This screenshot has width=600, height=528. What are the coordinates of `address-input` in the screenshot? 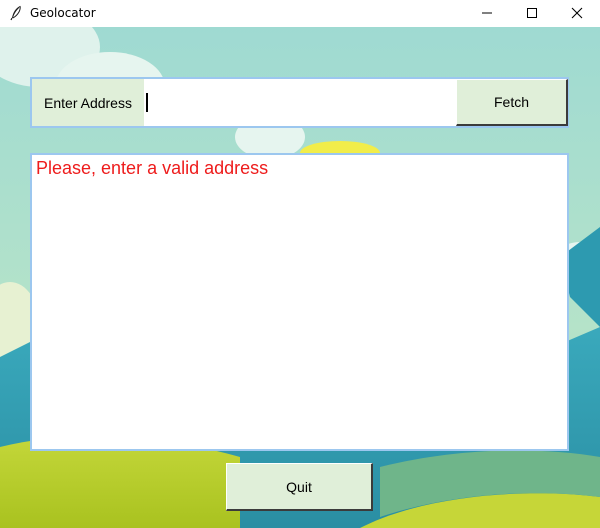 It's located at (300, 102).